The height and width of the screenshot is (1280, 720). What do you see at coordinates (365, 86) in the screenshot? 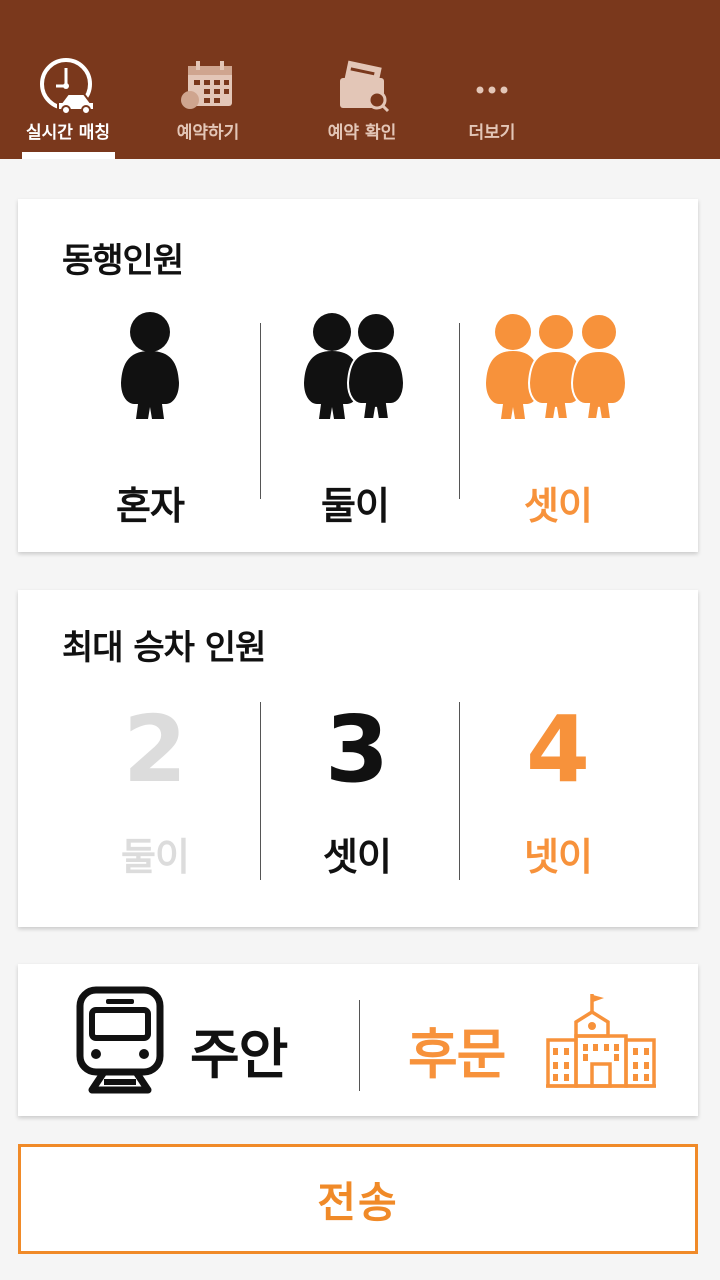
I see `wallet-search-icon` at bounding box center [365, 86].